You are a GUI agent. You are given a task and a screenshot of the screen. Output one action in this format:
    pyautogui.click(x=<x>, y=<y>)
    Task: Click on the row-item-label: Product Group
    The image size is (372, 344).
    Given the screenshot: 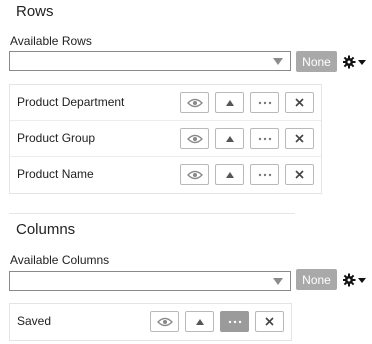 What is the action you would take?
    pyautogui.click(x=56, y=138)
    